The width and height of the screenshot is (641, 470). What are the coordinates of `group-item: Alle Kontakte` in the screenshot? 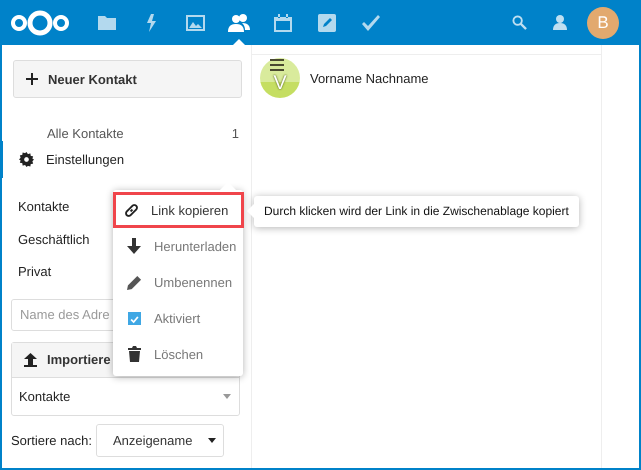 It's located at (85, 133).